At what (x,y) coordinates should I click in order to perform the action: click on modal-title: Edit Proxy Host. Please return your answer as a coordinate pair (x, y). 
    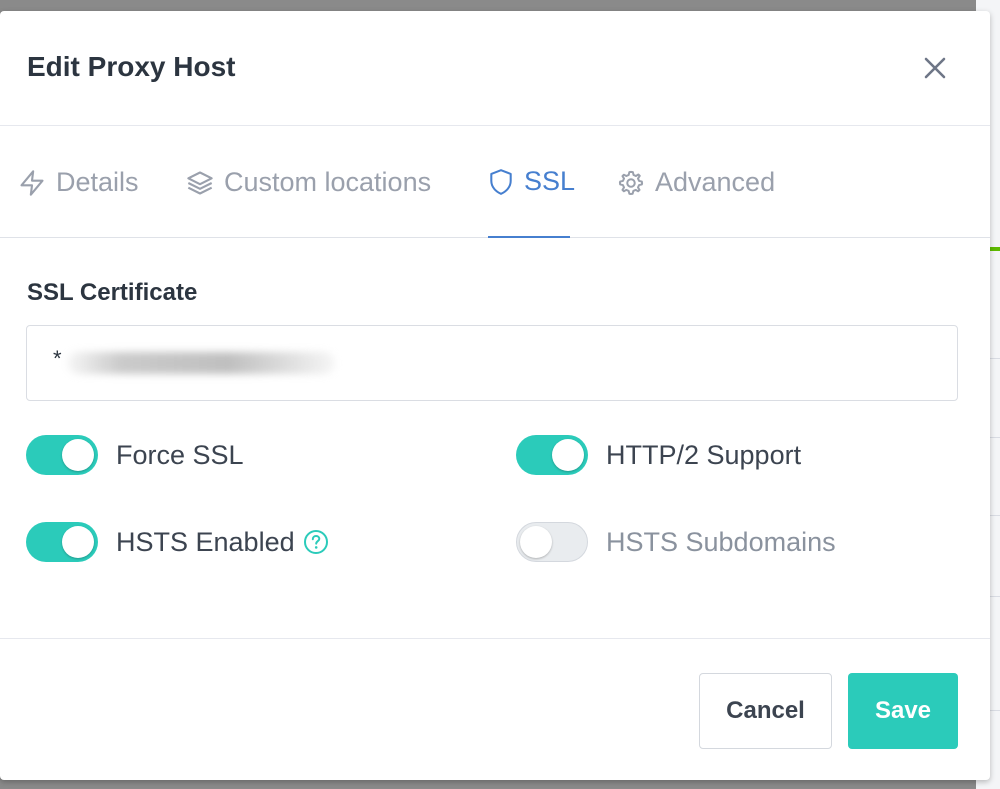
    Looking at the image, I should click on (131, 66).